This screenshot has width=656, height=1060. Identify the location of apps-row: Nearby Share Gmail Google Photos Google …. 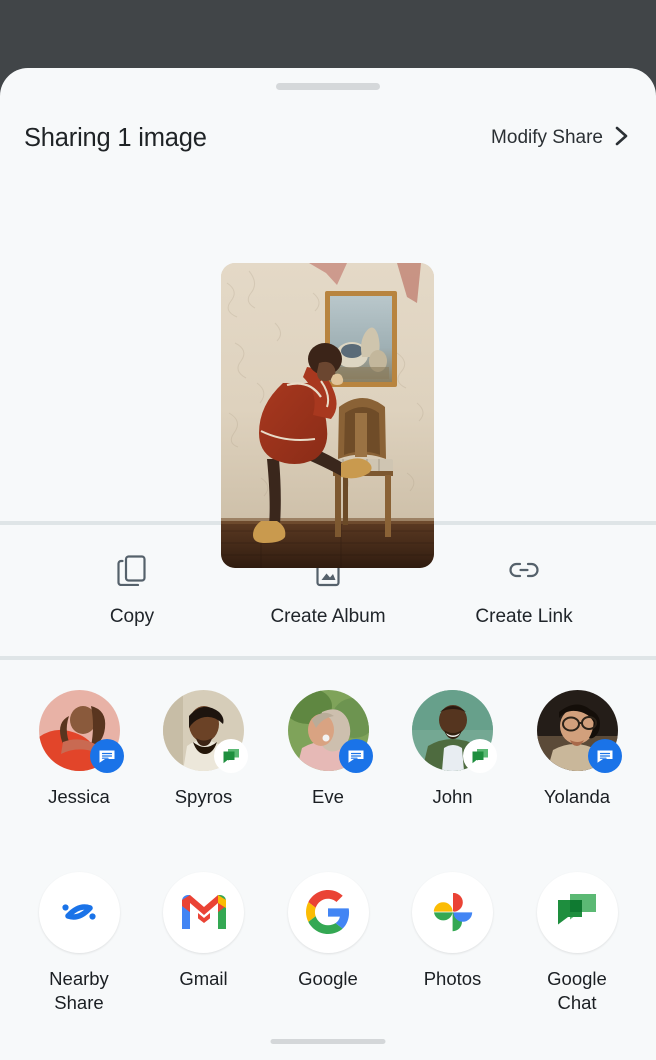
(328, 943).